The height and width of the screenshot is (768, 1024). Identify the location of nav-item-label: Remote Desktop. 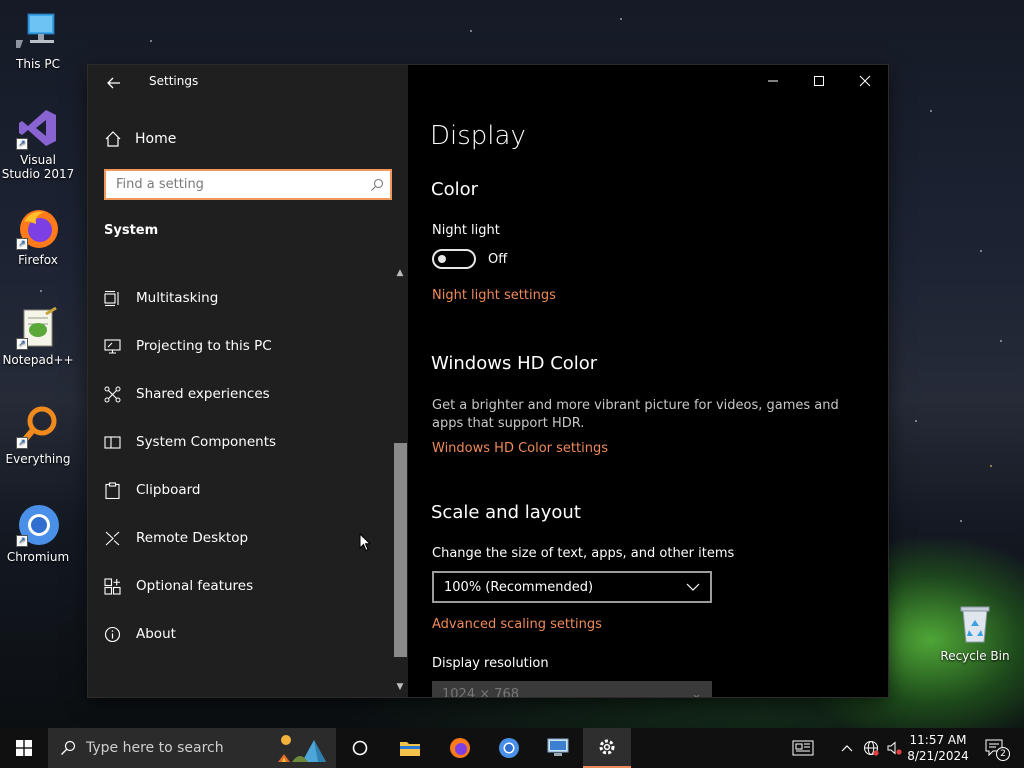
(192, 538).